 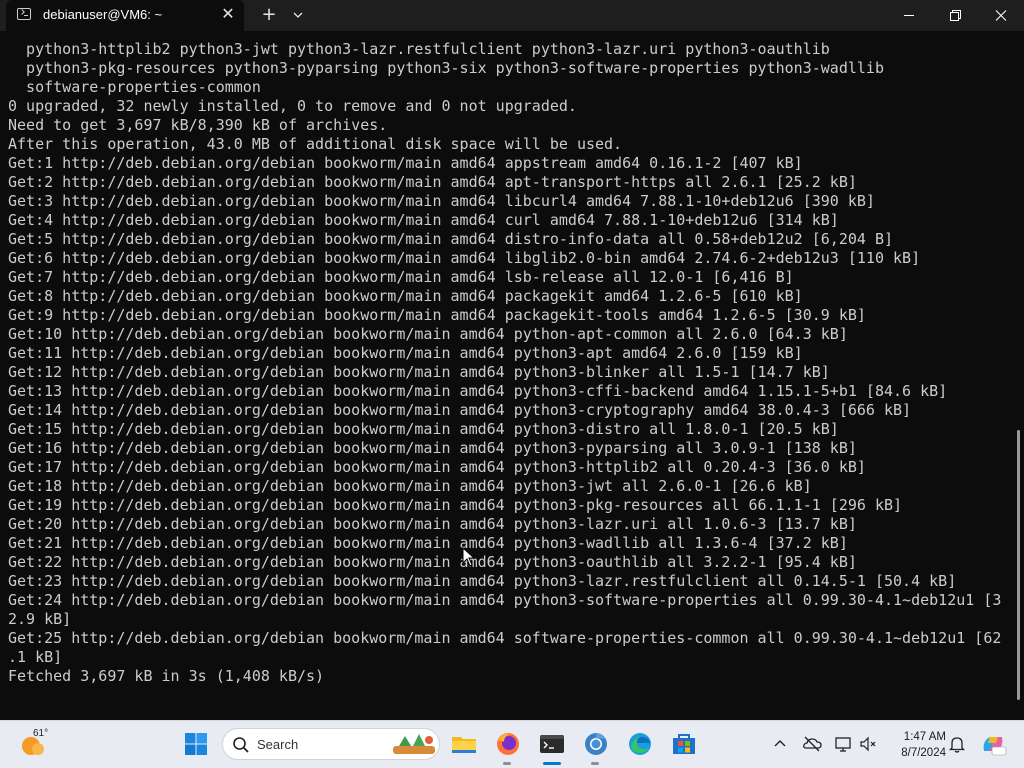 What do you see at coordinates (512, 15) in the screenshot?
I see `title-bar: debianuser@VM6: ~ ✕ +` at bounding box center [512, 15].